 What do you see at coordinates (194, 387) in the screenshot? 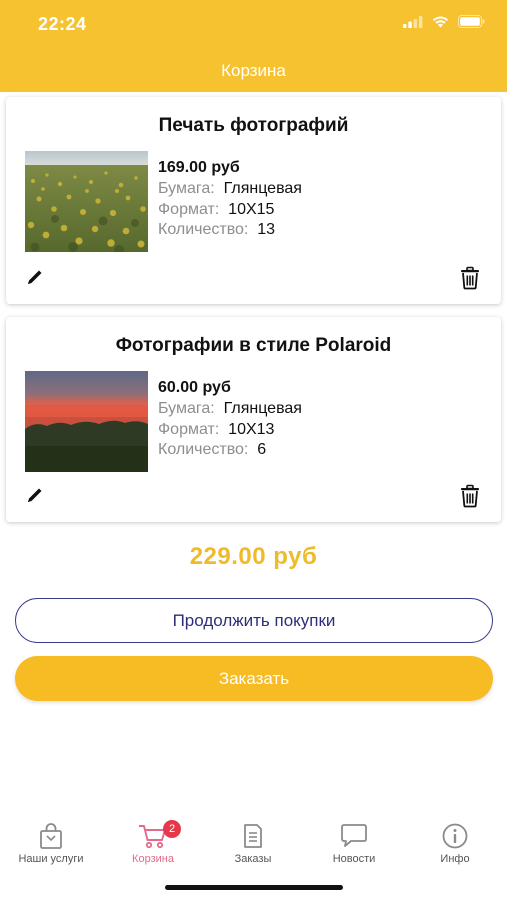
I see `cart-item-price: 60.00 руб` at bounding box center [194, 387].